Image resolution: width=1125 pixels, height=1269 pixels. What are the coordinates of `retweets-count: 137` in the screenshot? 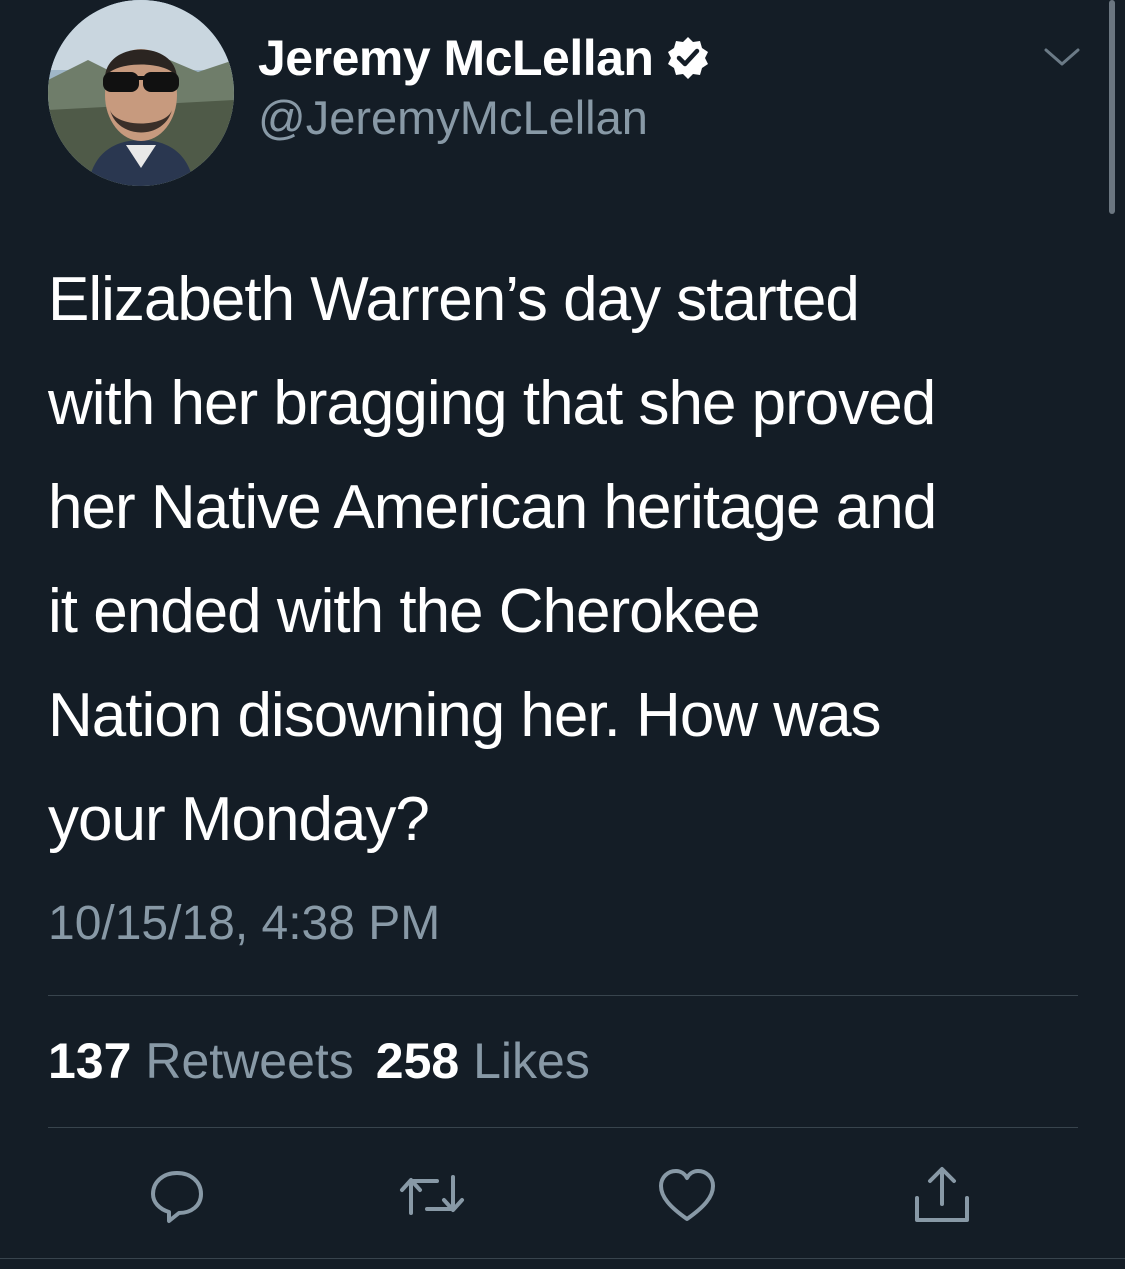 It's located at (90, 1061).